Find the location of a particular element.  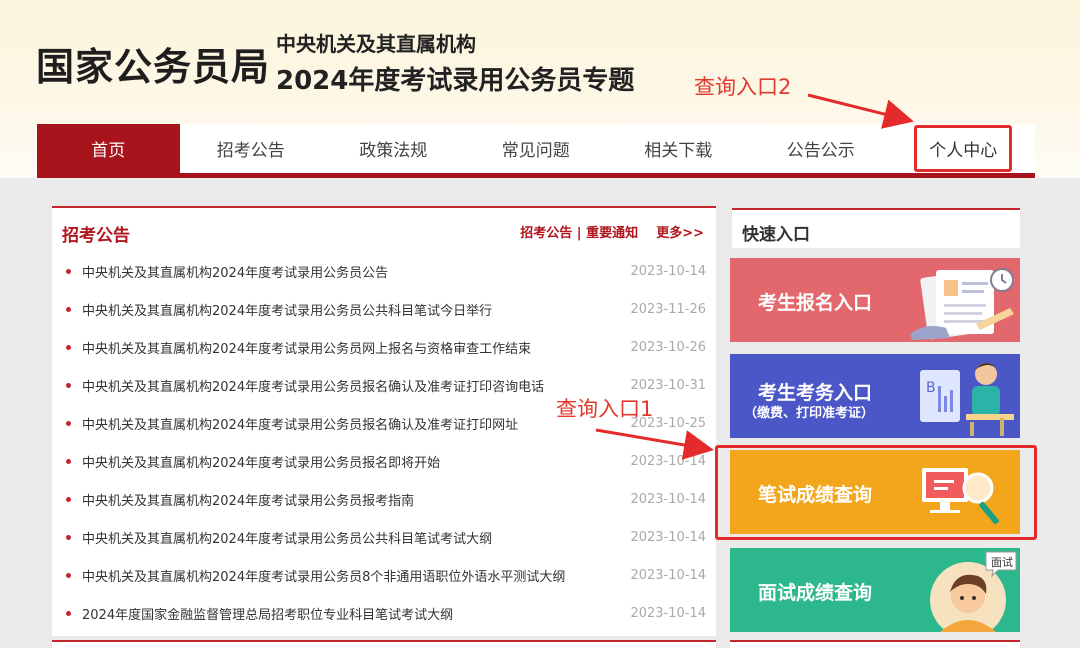

link-important-notices: 重要通知 is located at coordinates (612, 233).